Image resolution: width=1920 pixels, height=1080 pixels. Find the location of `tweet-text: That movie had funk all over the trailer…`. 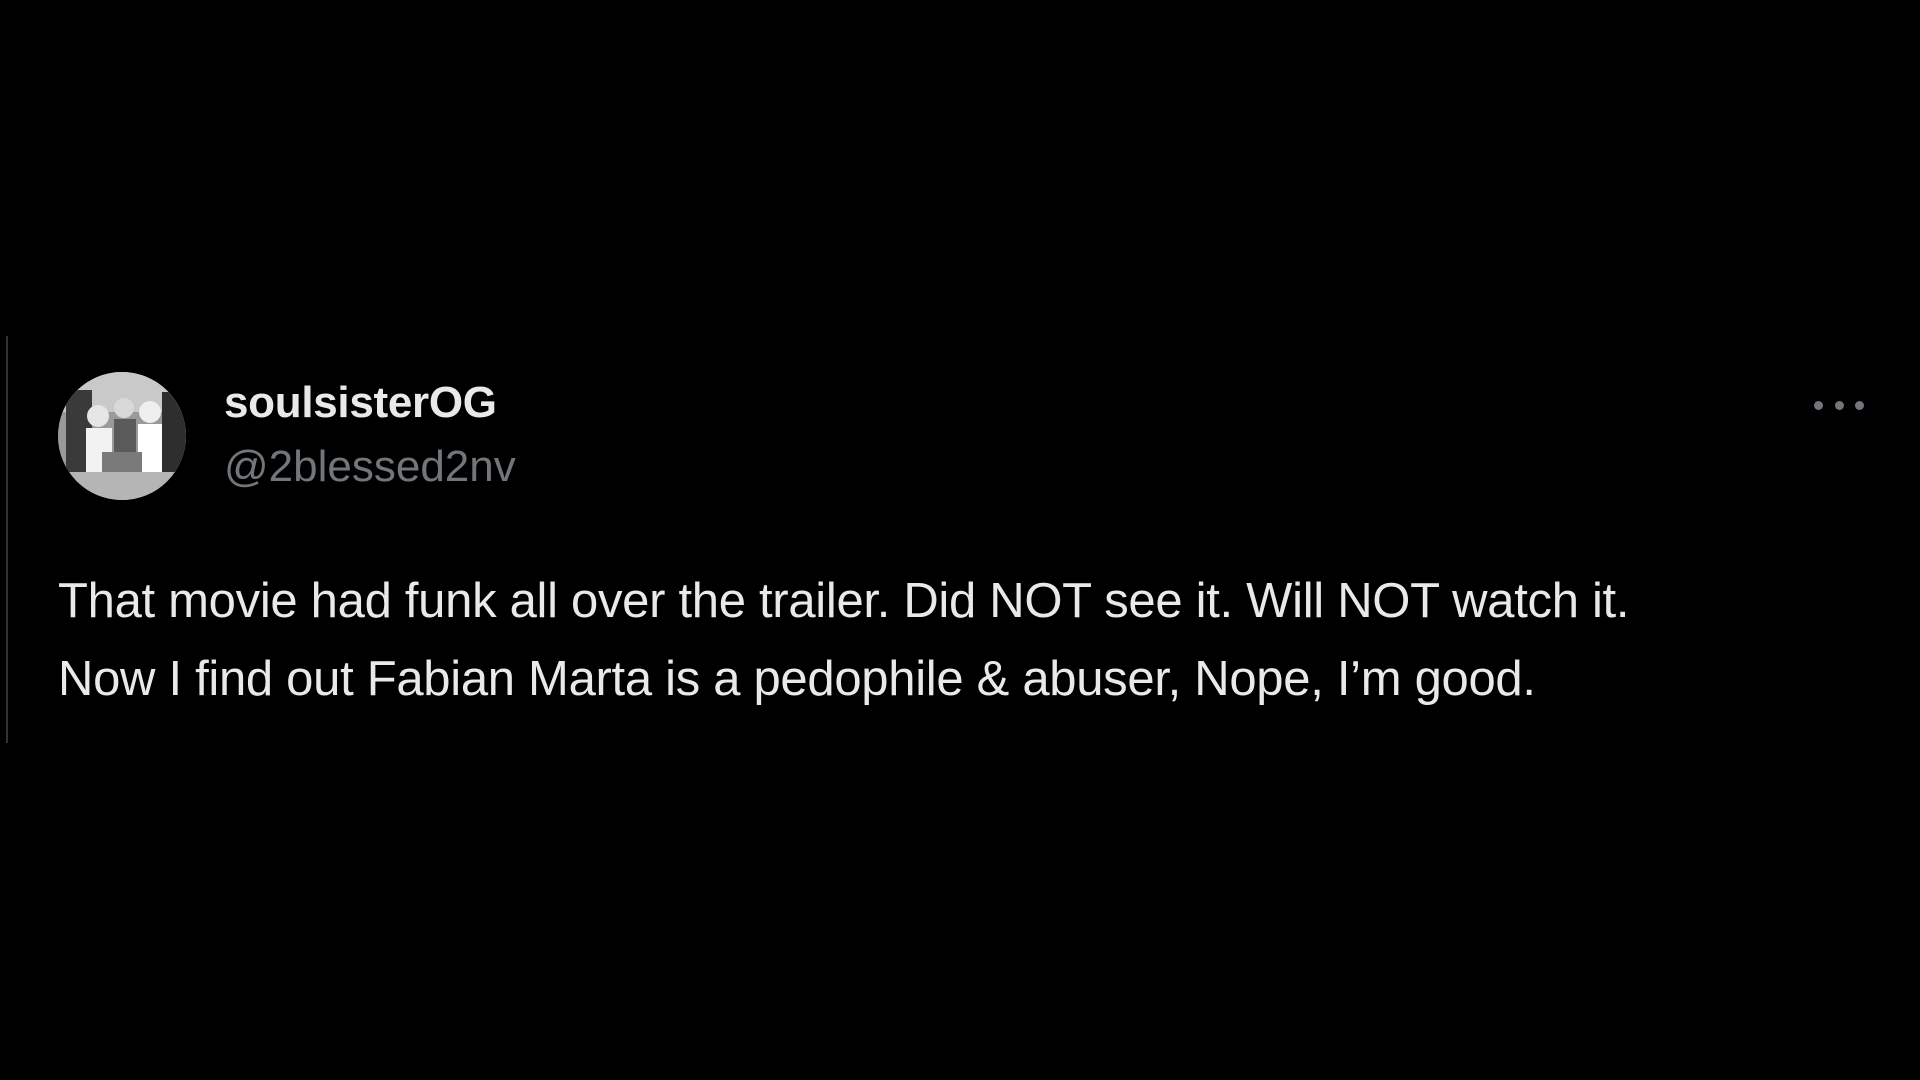

tweet-text: That movie had funk all over the trailer… is located at coordinates (963, 640).